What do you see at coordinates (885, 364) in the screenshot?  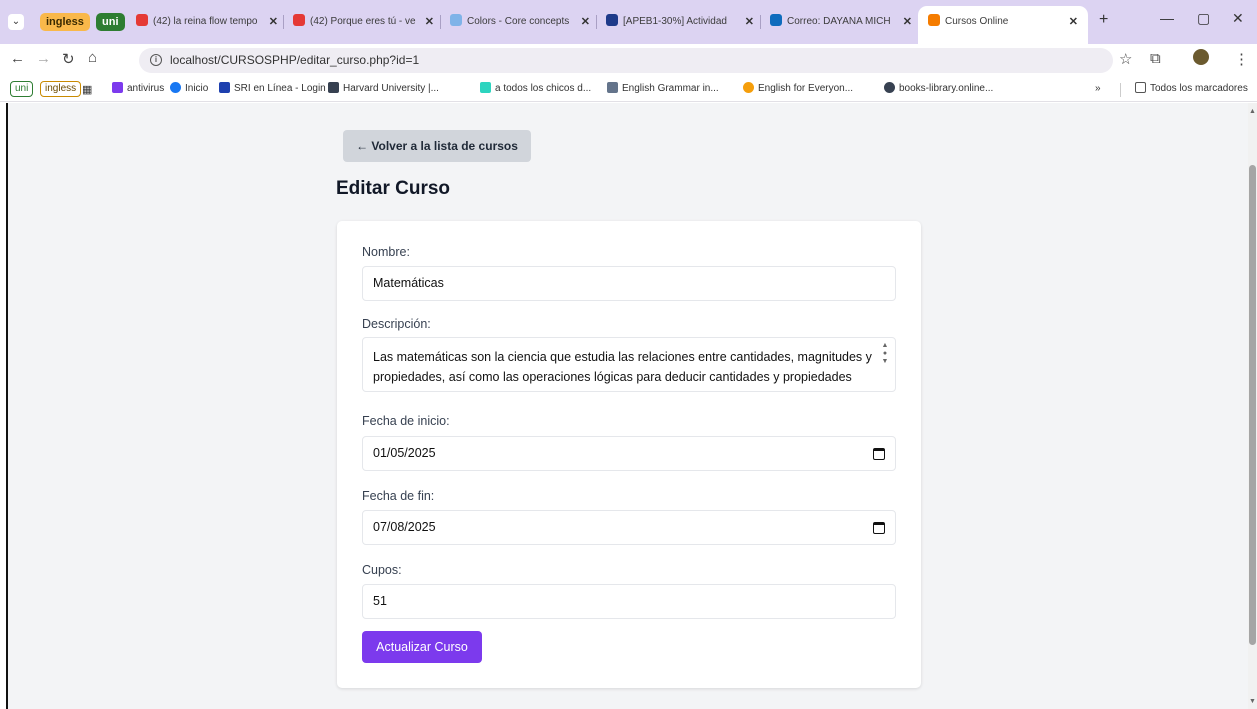 I see `textarea-scrollbar: ▲ ● ▼` at bounding box center [885, 364].